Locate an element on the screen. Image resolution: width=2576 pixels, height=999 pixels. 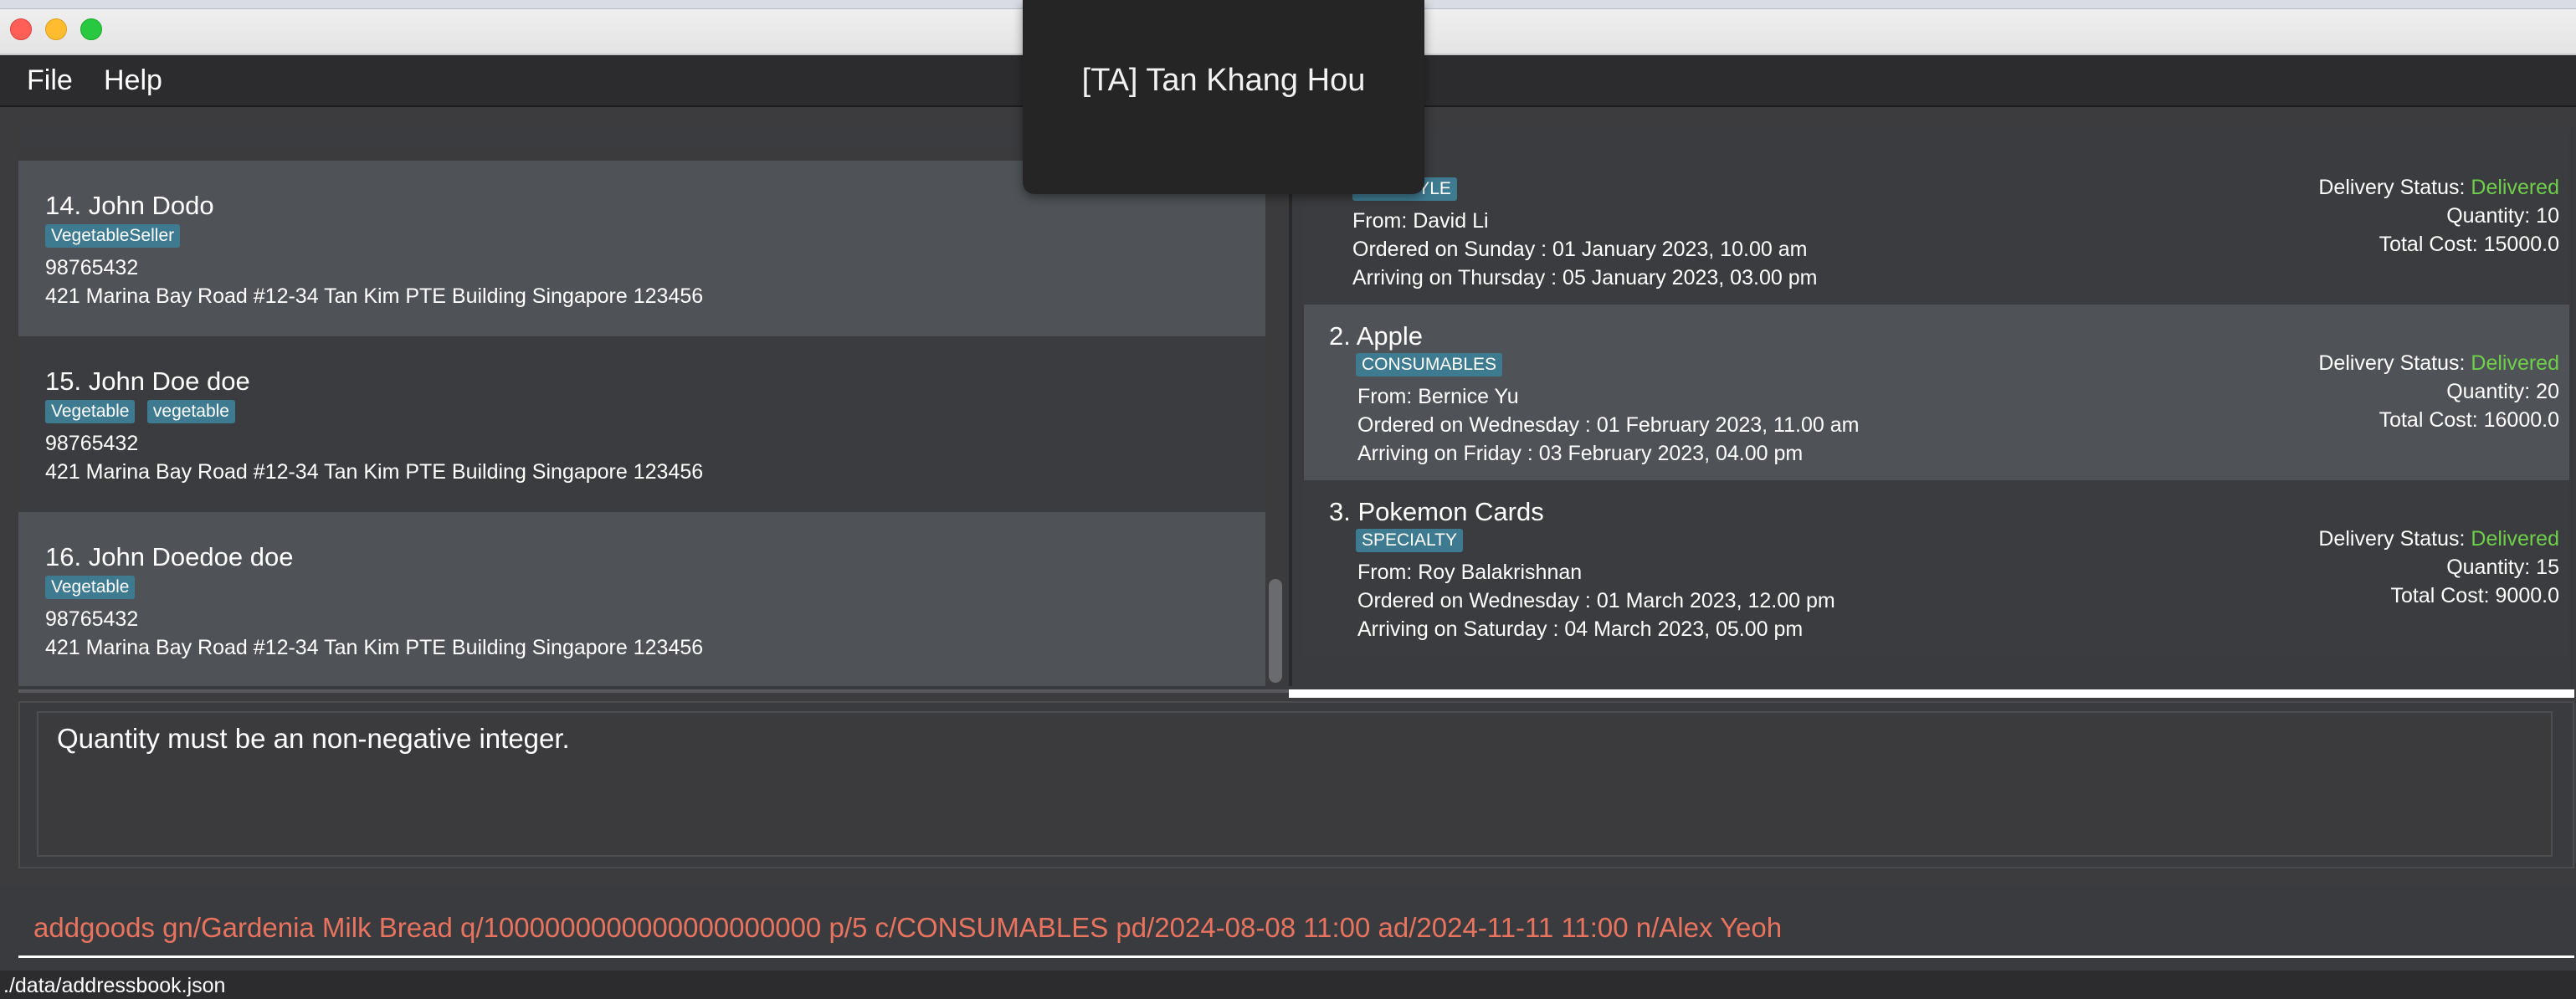
split-divider-highlight is located at coordinates (1931, 693).